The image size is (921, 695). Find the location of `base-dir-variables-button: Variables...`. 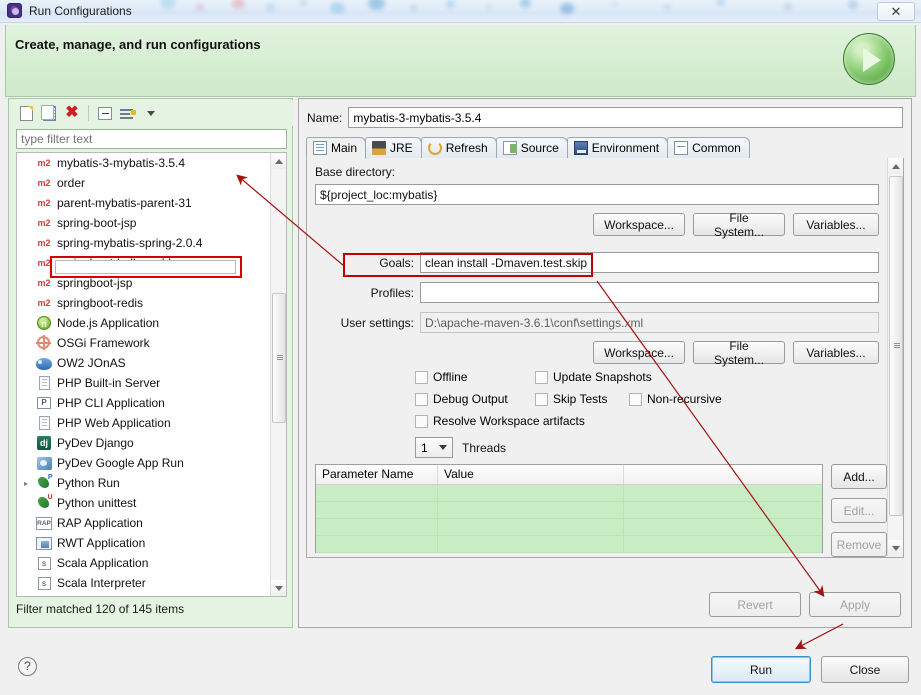

base-dir-variables-button: Variables... is located at coordinates (836, 224).